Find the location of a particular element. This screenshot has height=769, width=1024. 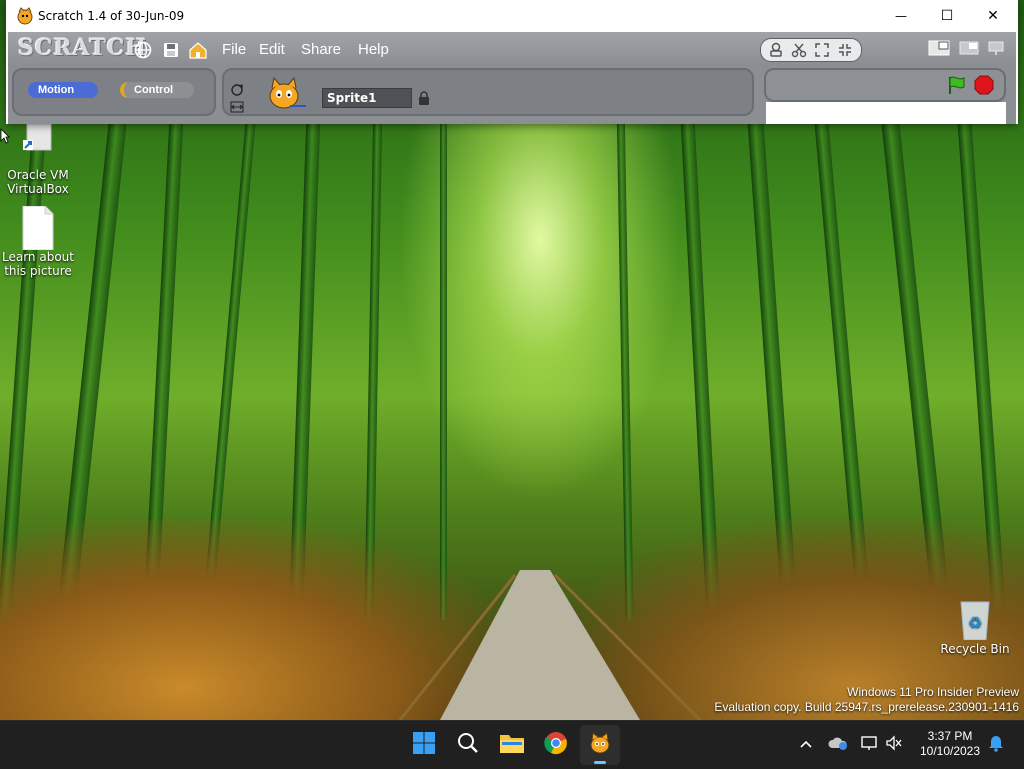

menu-help: Help is located at coordinates (373, 49).